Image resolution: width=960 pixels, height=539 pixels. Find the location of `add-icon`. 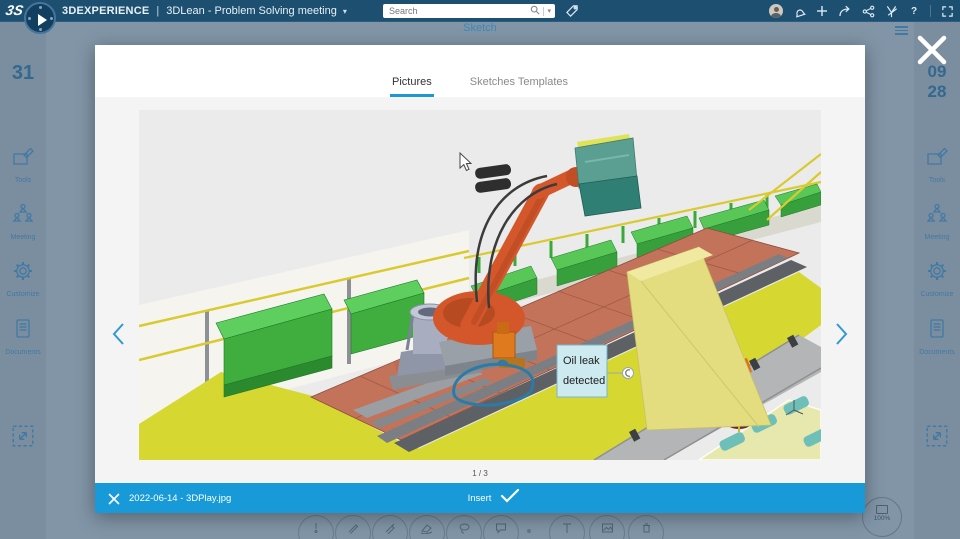

add-icon is located at coordinates (822, 11).